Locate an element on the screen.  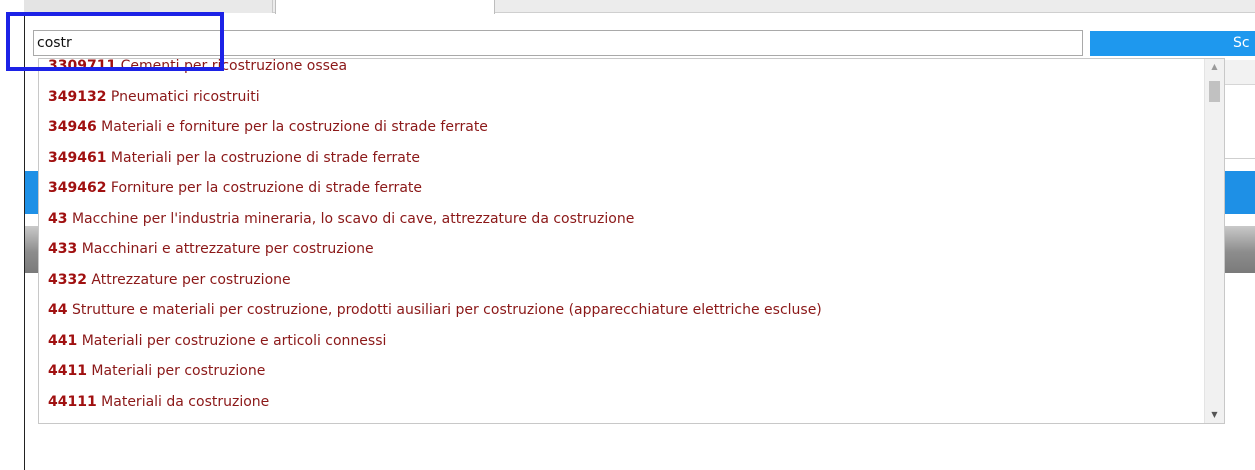
item-label: Materiali per costruzione is located at coordinates (178, 371).